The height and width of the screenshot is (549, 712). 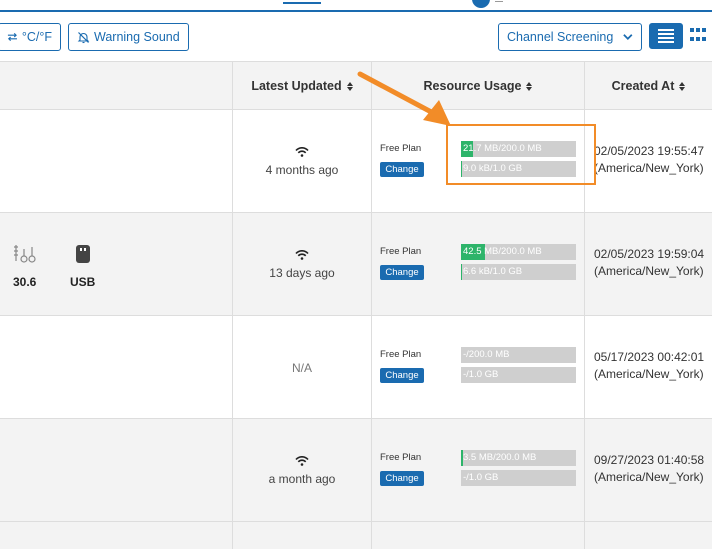 What do you see at coordinates (83, 282) in the screenshot?
I see `device-port-label: USB` at bounding box center [83, 282].